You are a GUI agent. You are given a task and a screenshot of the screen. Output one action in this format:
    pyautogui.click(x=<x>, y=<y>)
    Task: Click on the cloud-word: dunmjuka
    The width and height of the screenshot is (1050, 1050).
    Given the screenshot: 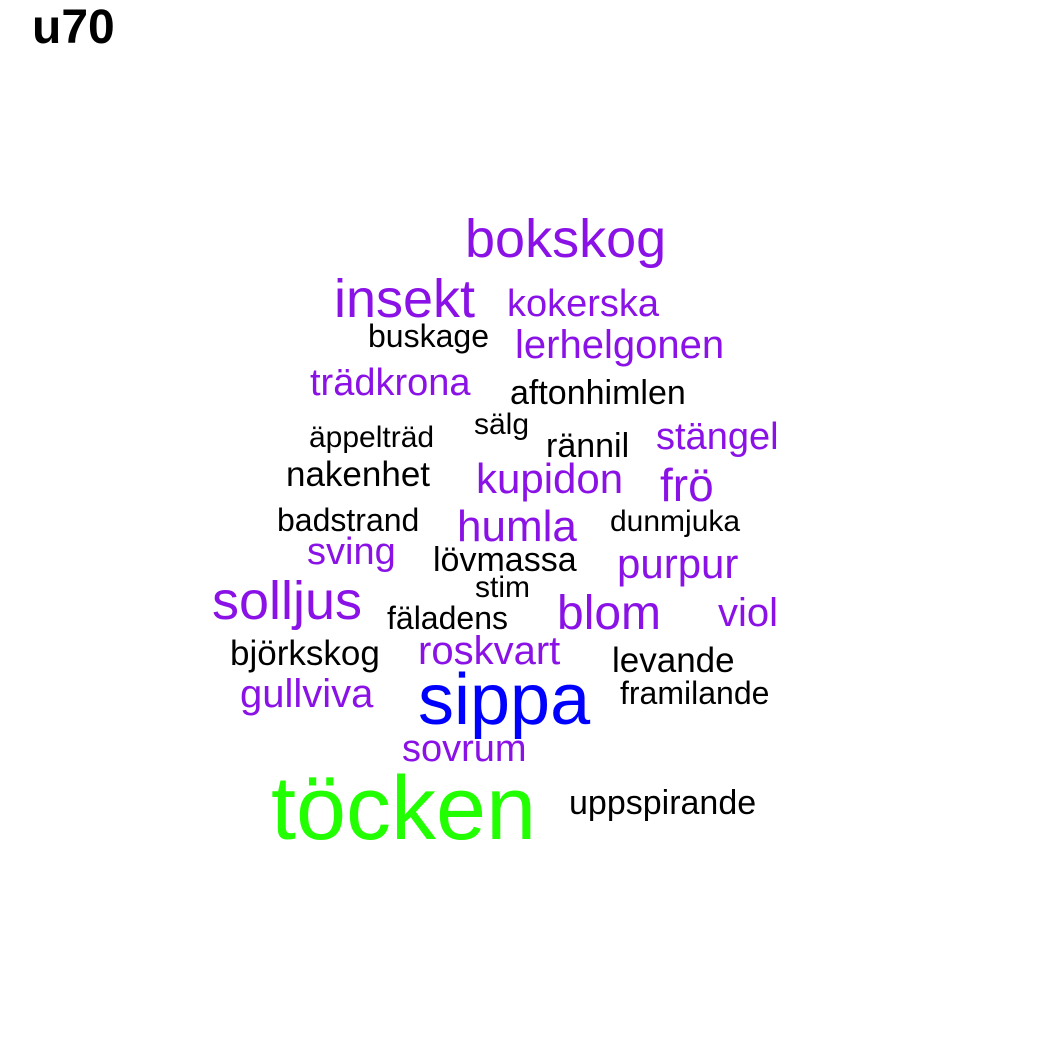 What is the action you would take?
    pyautogui.click(x=675, y=521)
    